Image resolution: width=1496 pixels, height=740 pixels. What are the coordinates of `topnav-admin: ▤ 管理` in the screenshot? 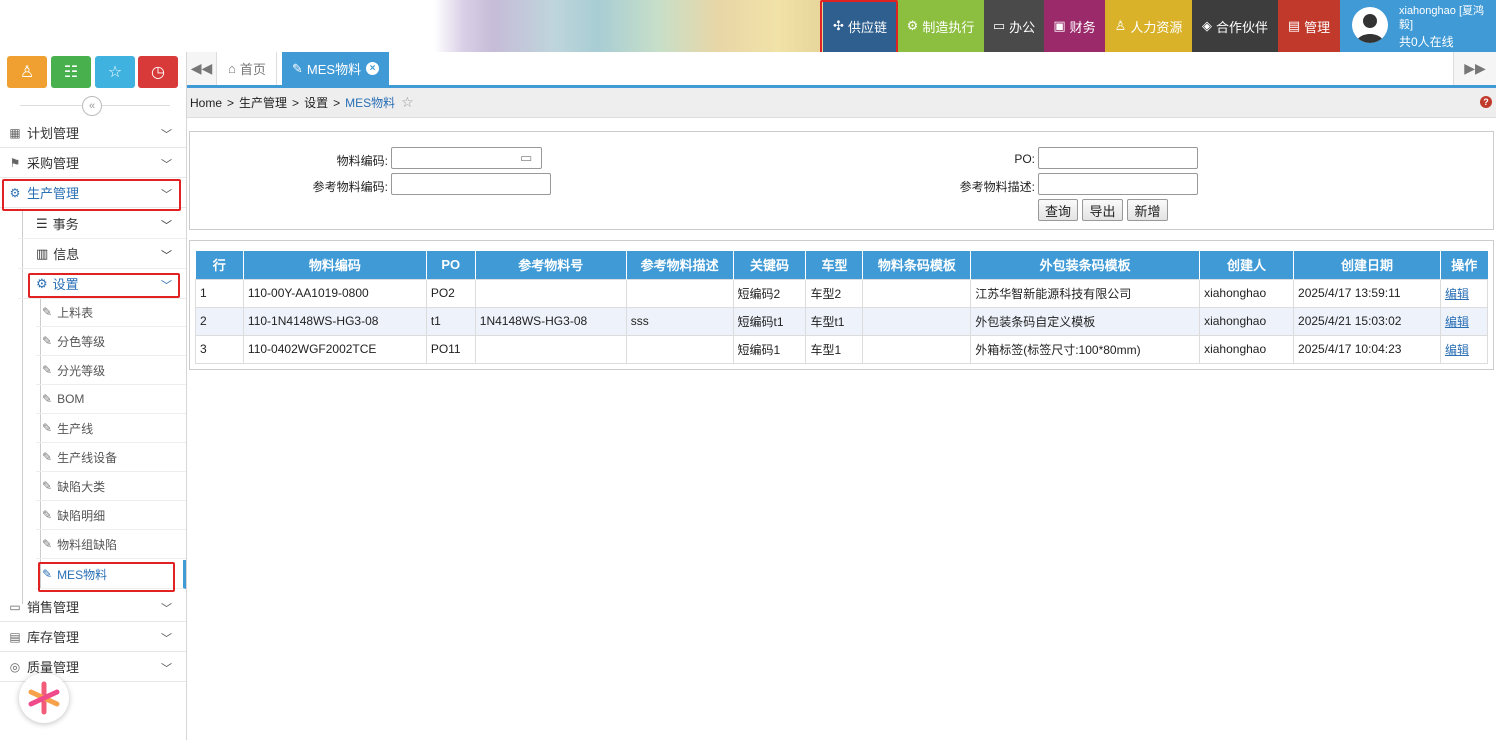 It's located at (1309, 26).